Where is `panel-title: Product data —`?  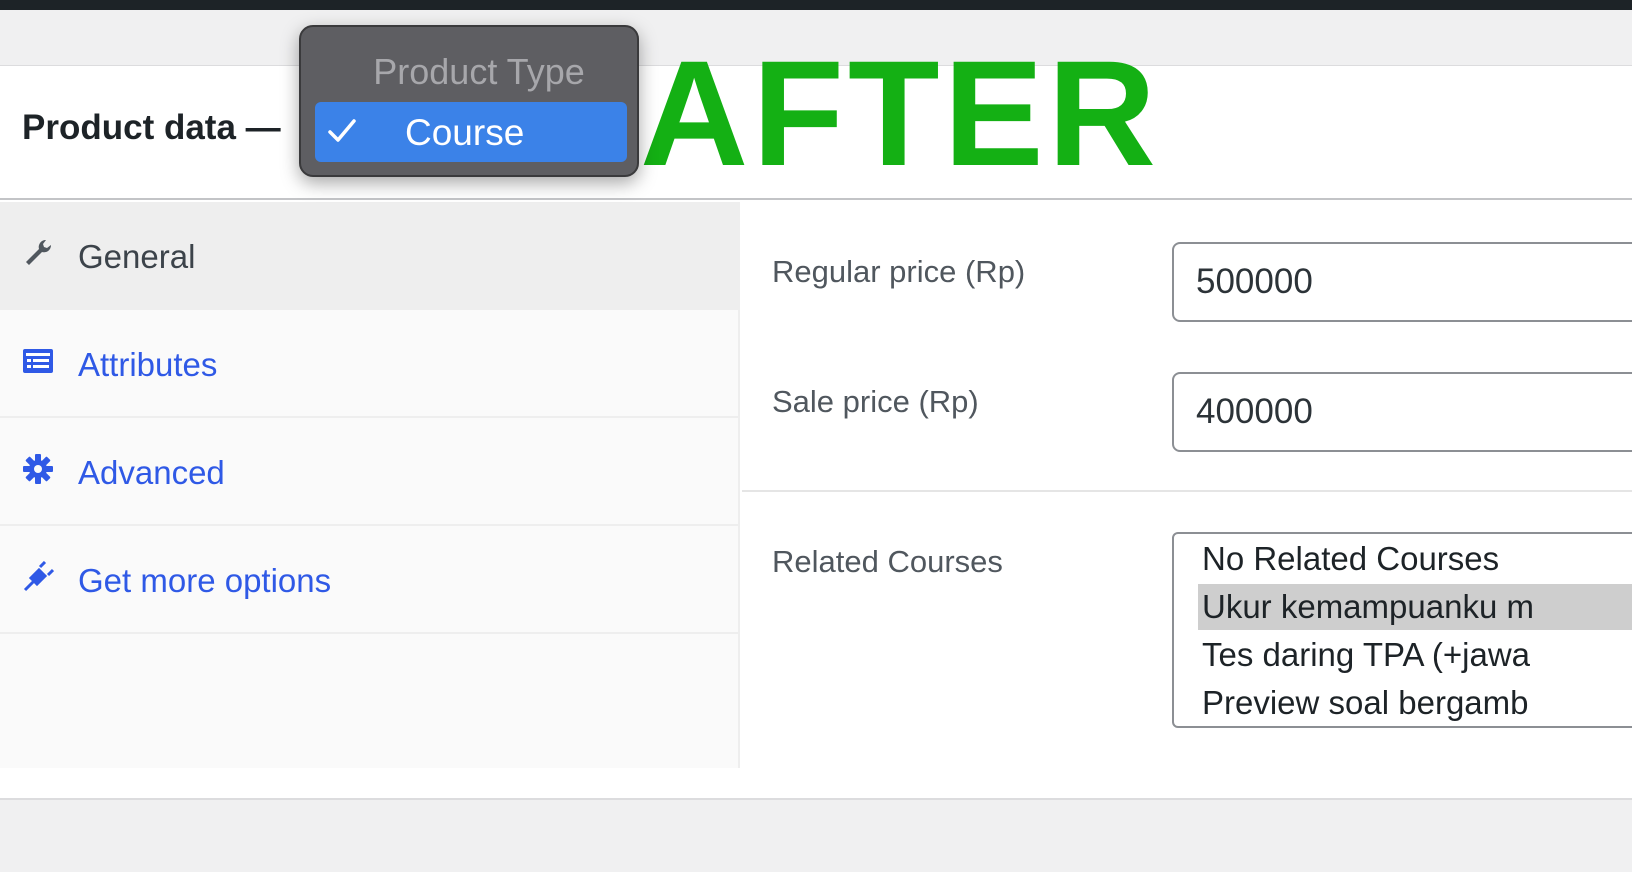 panel-title: Product data — is located at coordinates (151, 127).